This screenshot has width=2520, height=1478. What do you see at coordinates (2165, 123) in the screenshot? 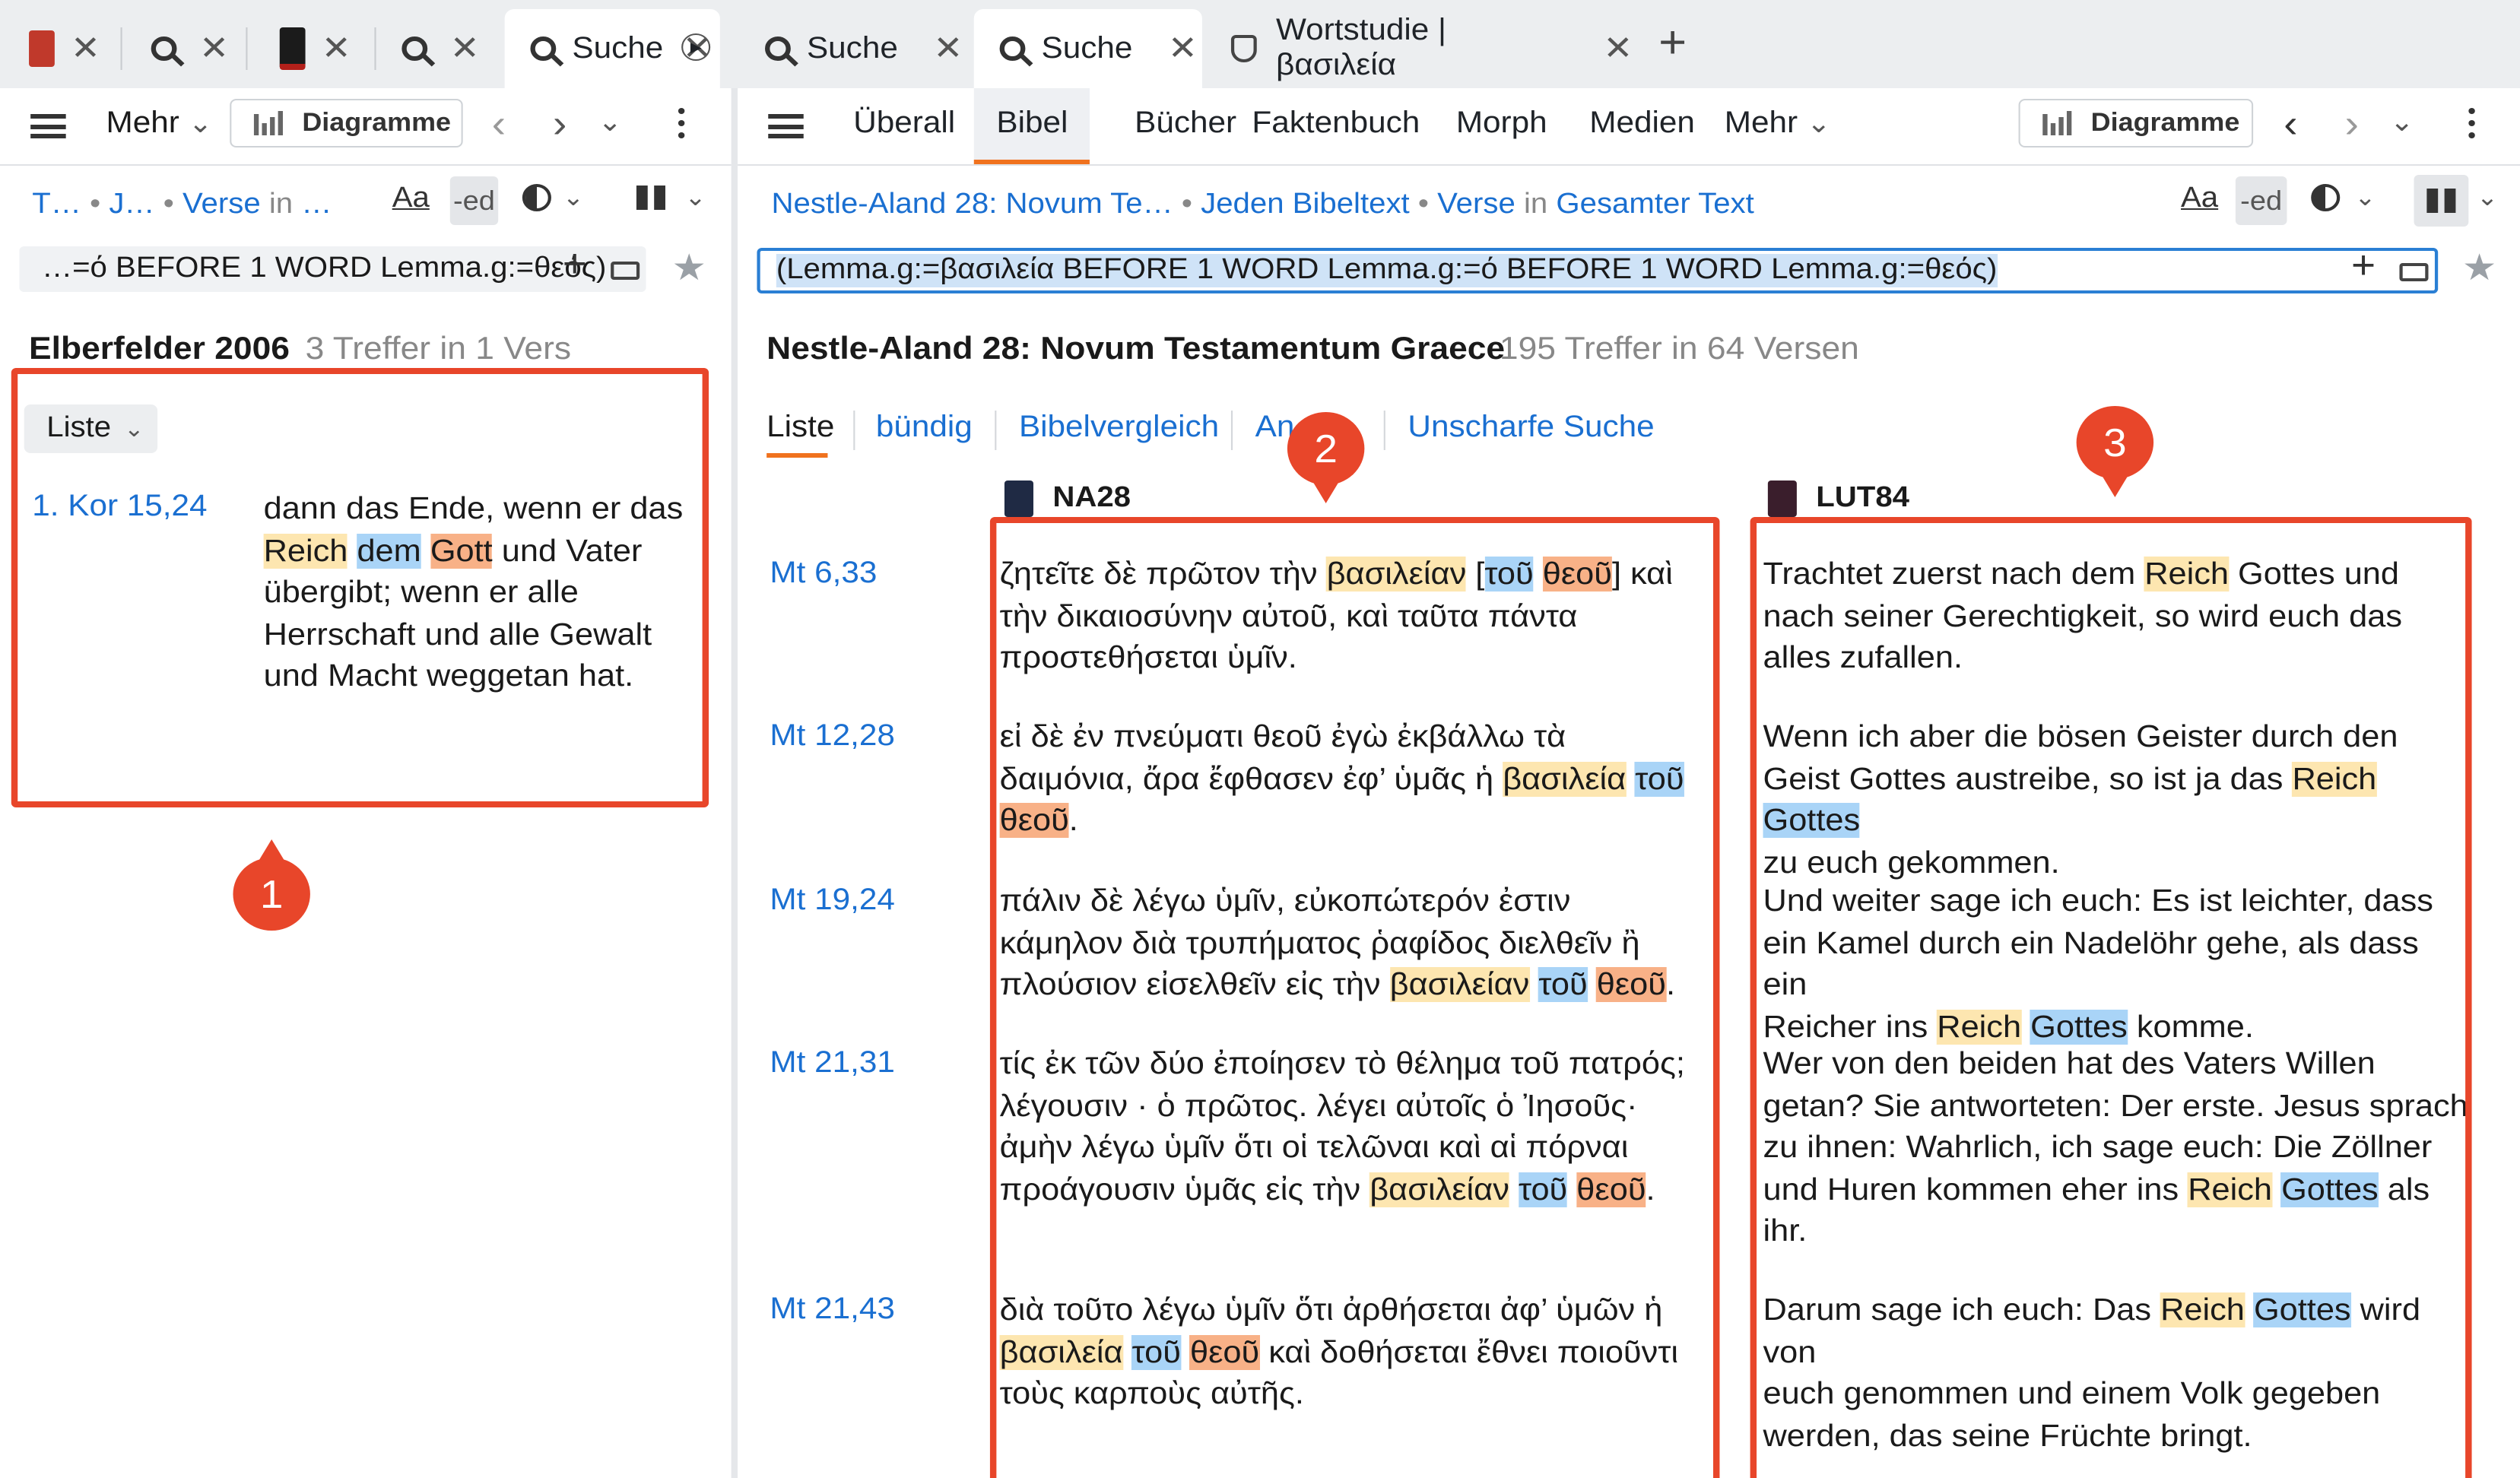
I see `diagramme-label: Diagramme` at bounding box center [2165, 123].